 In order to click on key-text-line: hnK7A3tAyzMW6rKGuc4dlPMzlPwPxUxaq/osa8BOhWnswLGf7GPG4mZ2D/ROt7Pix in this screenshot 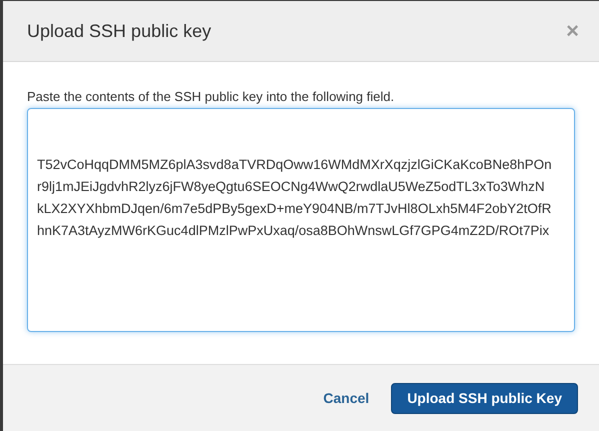, I will do `click(293, 231)`.